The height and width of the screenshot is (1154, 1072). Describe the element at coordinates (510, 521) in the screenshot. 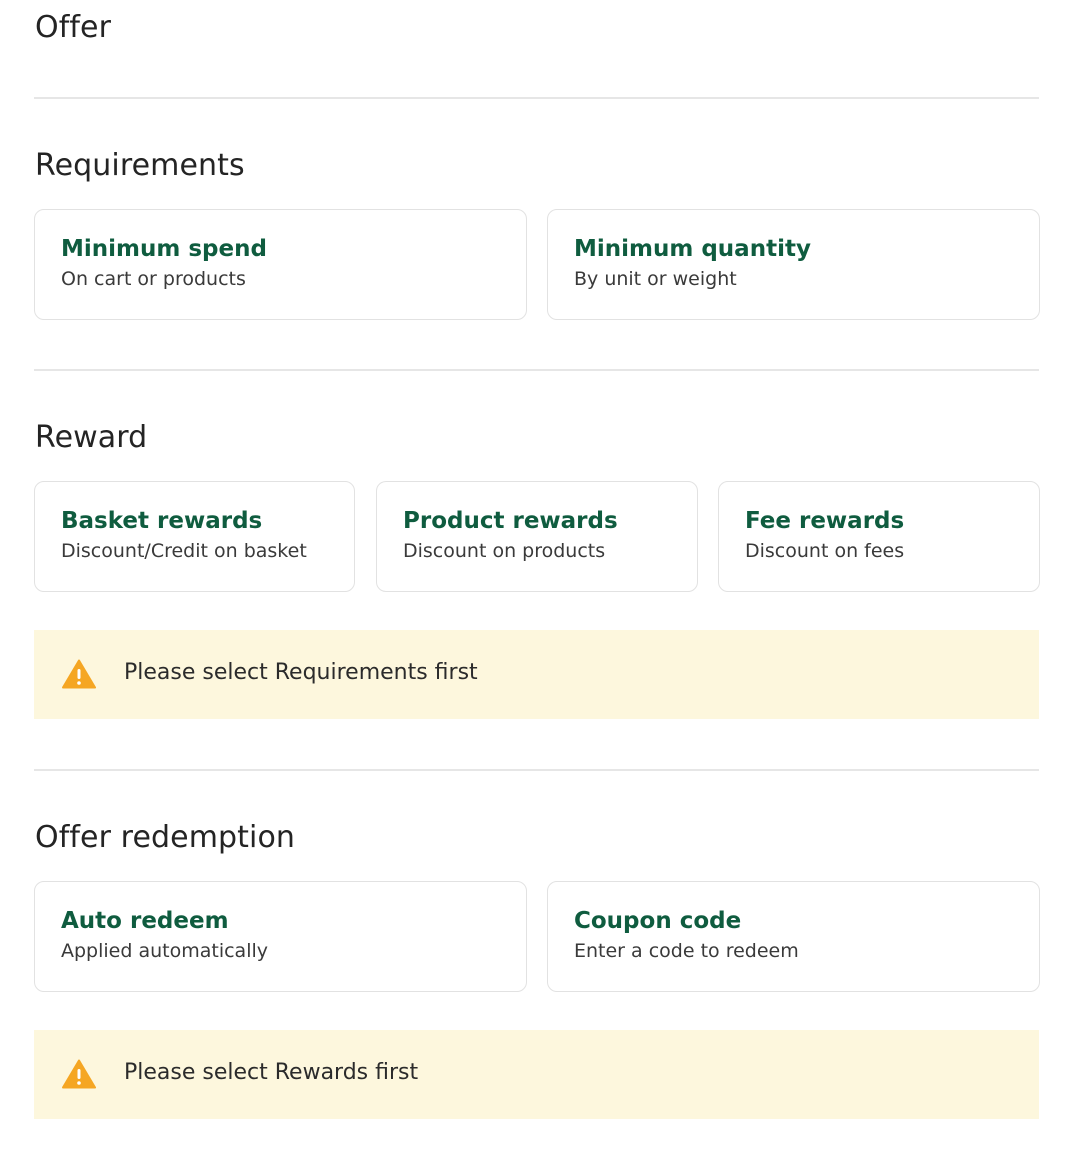

I see `card-title: Product rewards` at that location.